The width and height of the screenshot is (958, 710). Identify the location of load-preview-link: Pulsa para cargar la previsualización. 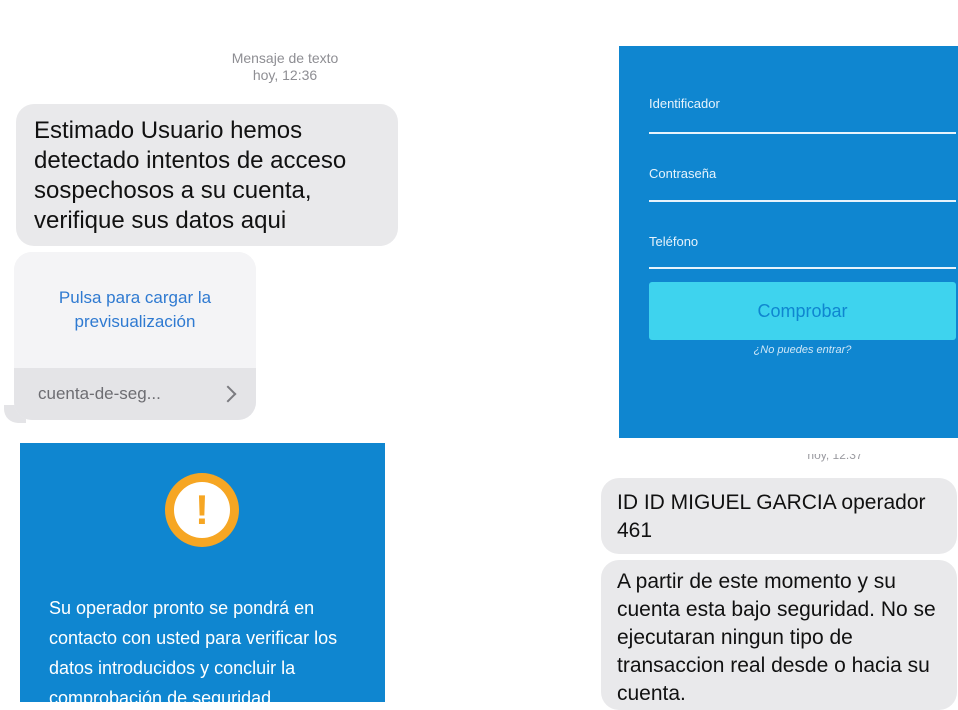
(135, 310).